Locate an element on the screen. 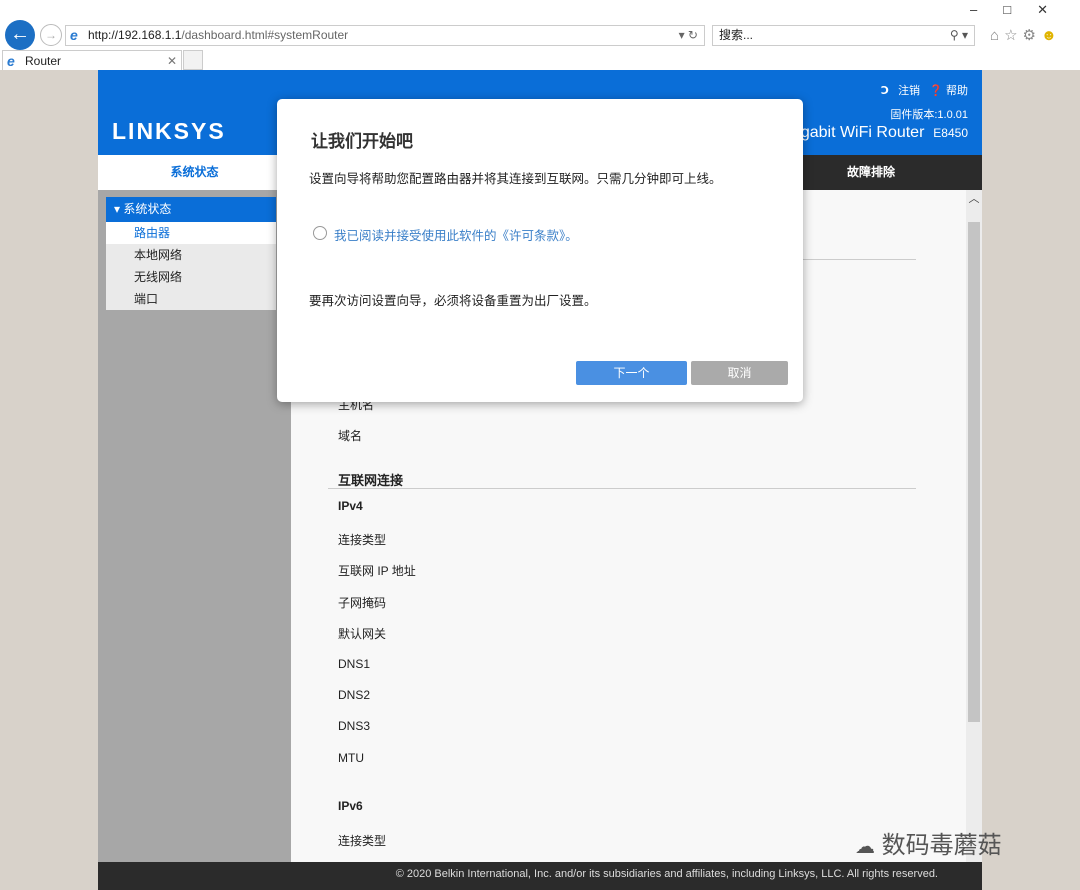  sidebar-item-ports: 端口 is located at coordinates (191, 299).